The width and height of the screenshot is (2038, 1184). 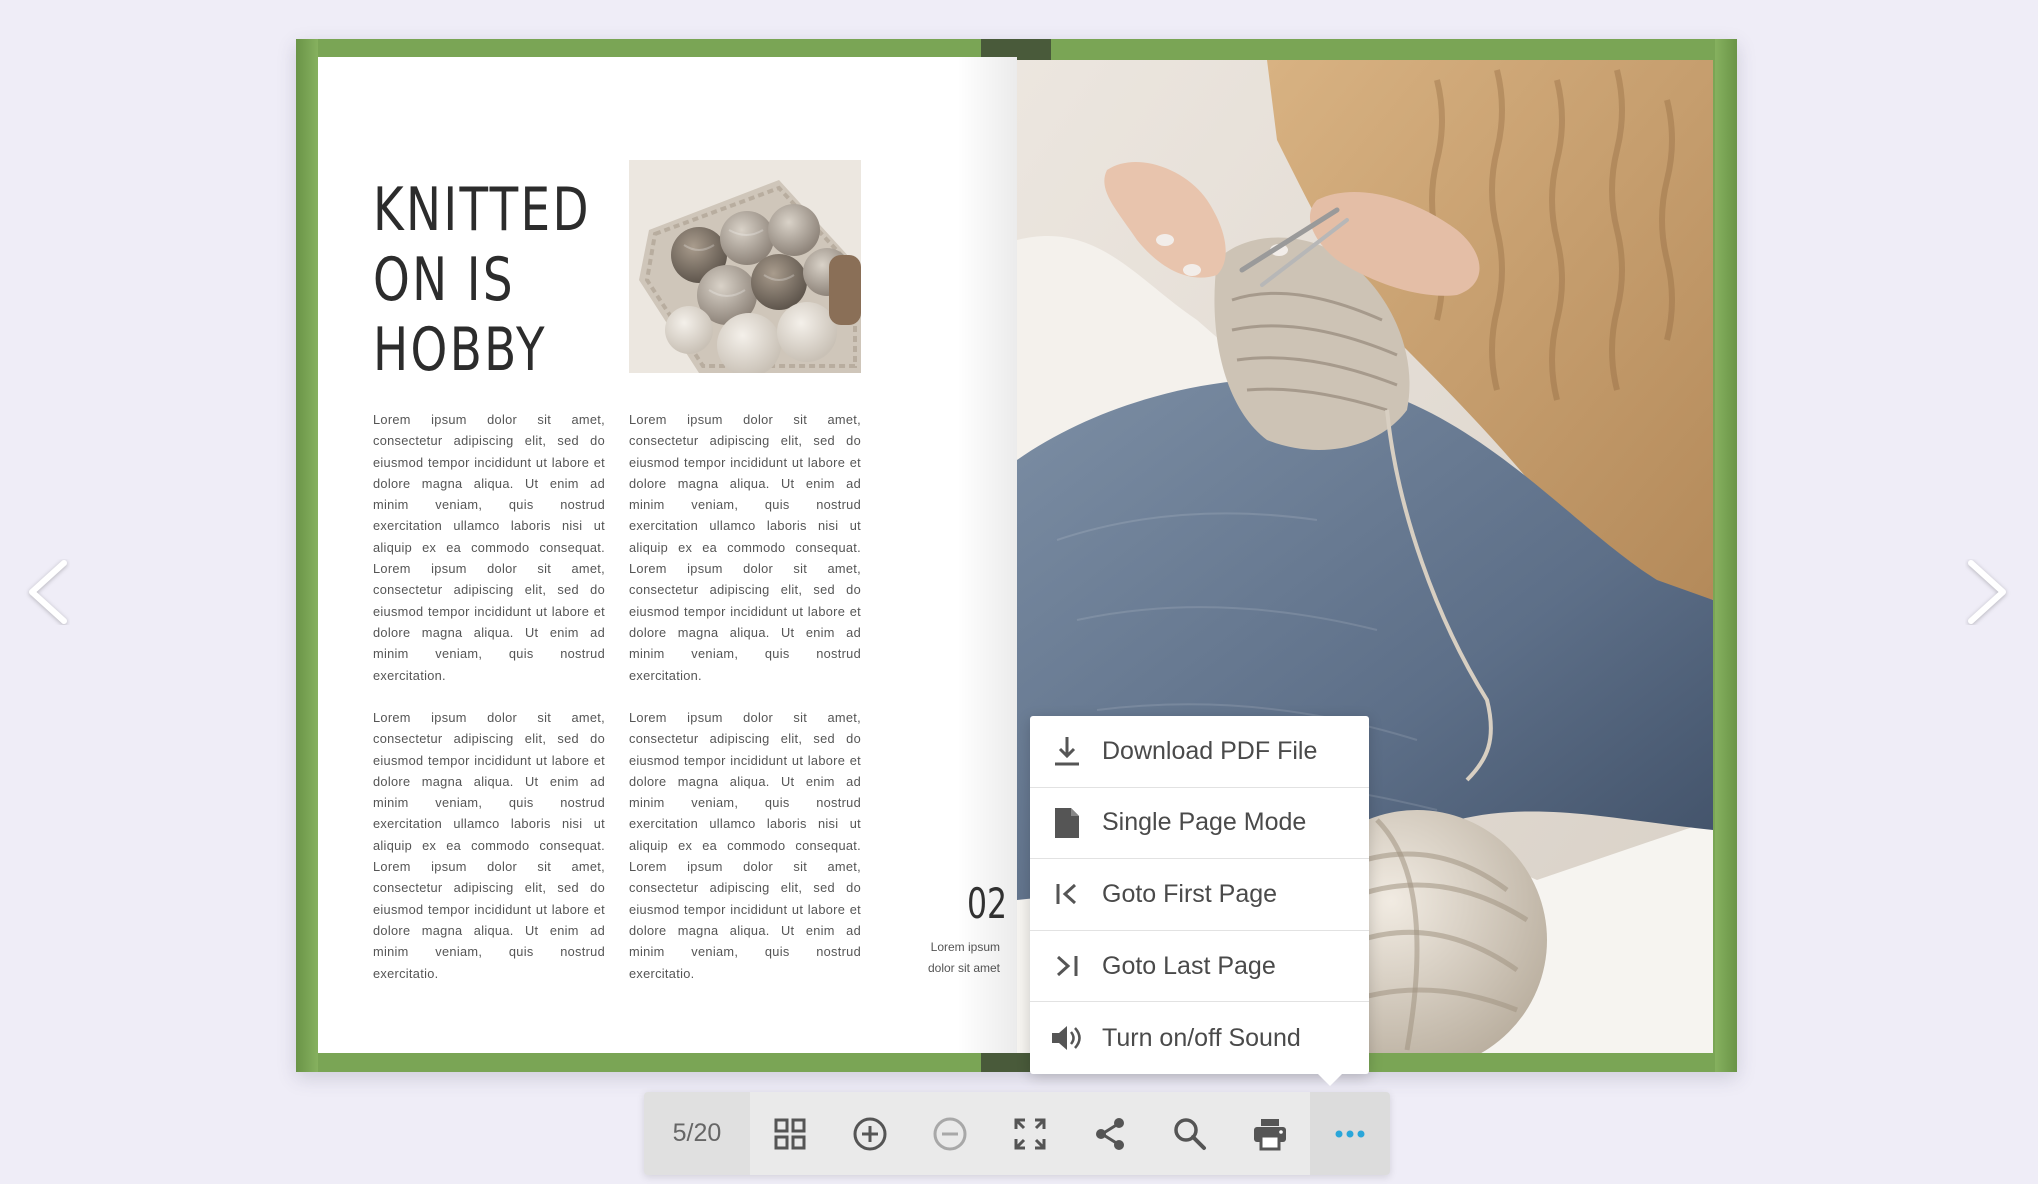 What do you see at coordinates (697, 1133) in the screenshot?
I see `page-counter: 5/20` at bounding box center [697, 1133].